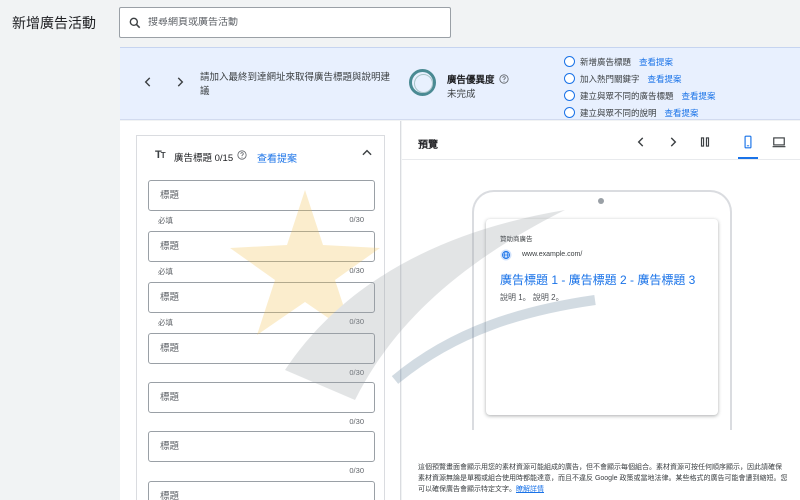 The height and width of the screenshot is (500, 800). What do you see at coordinates (293, 22) in the screenshot?
I see `search-input` at bounding box center [293, 22].